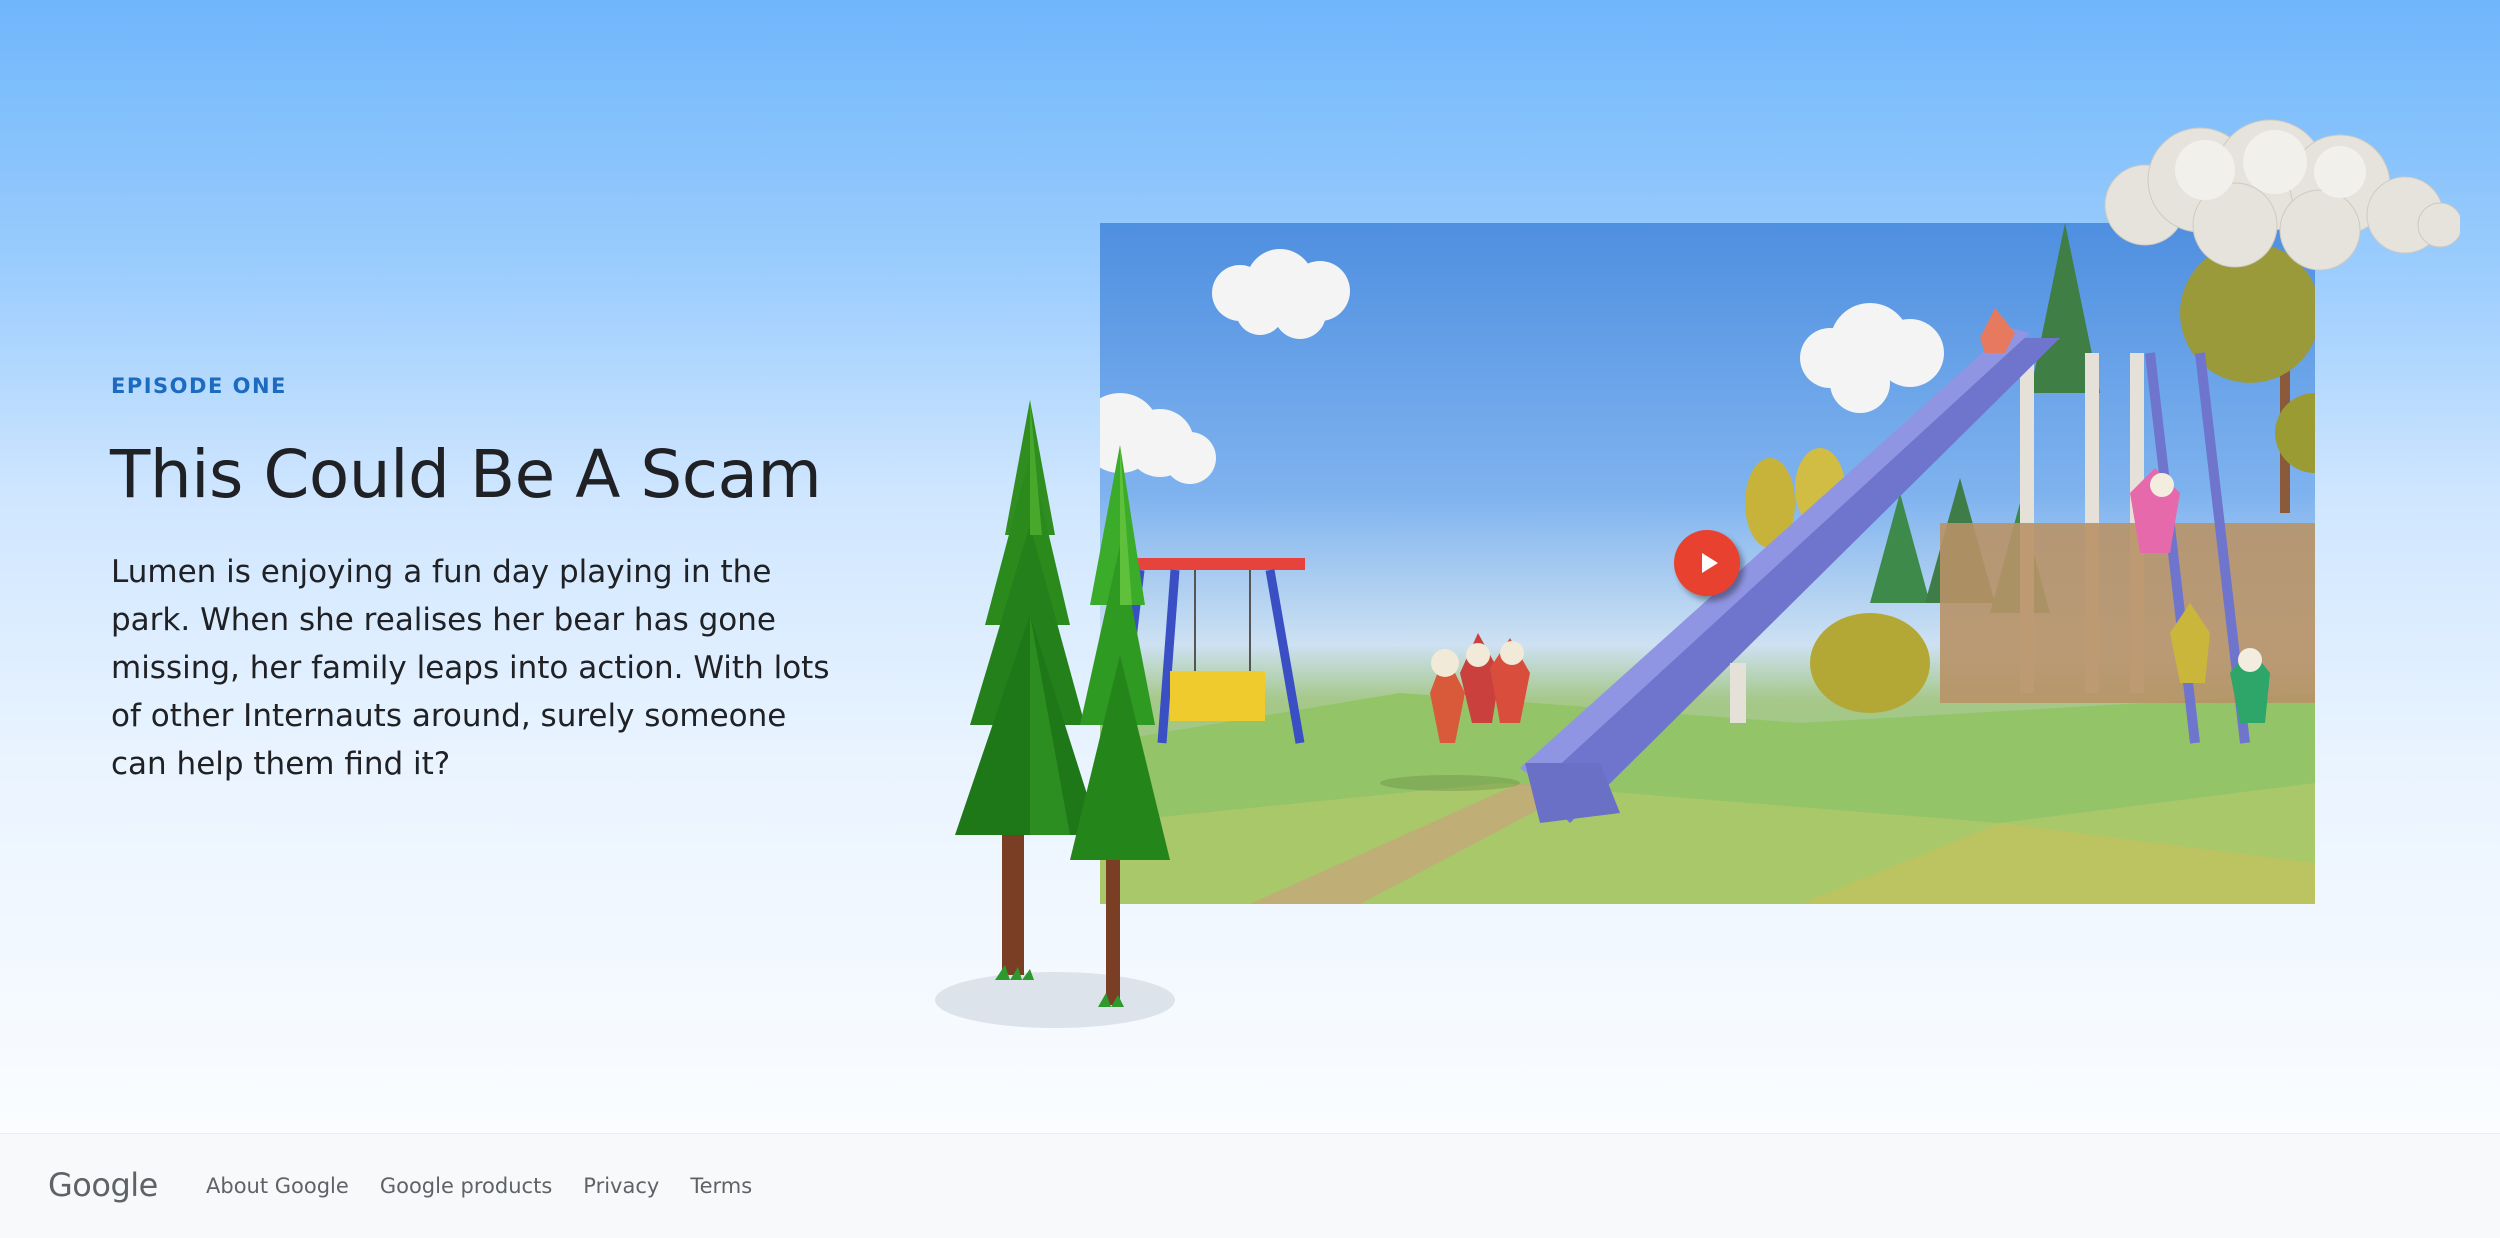  I want to click on play-icon, so click(1709, 563).